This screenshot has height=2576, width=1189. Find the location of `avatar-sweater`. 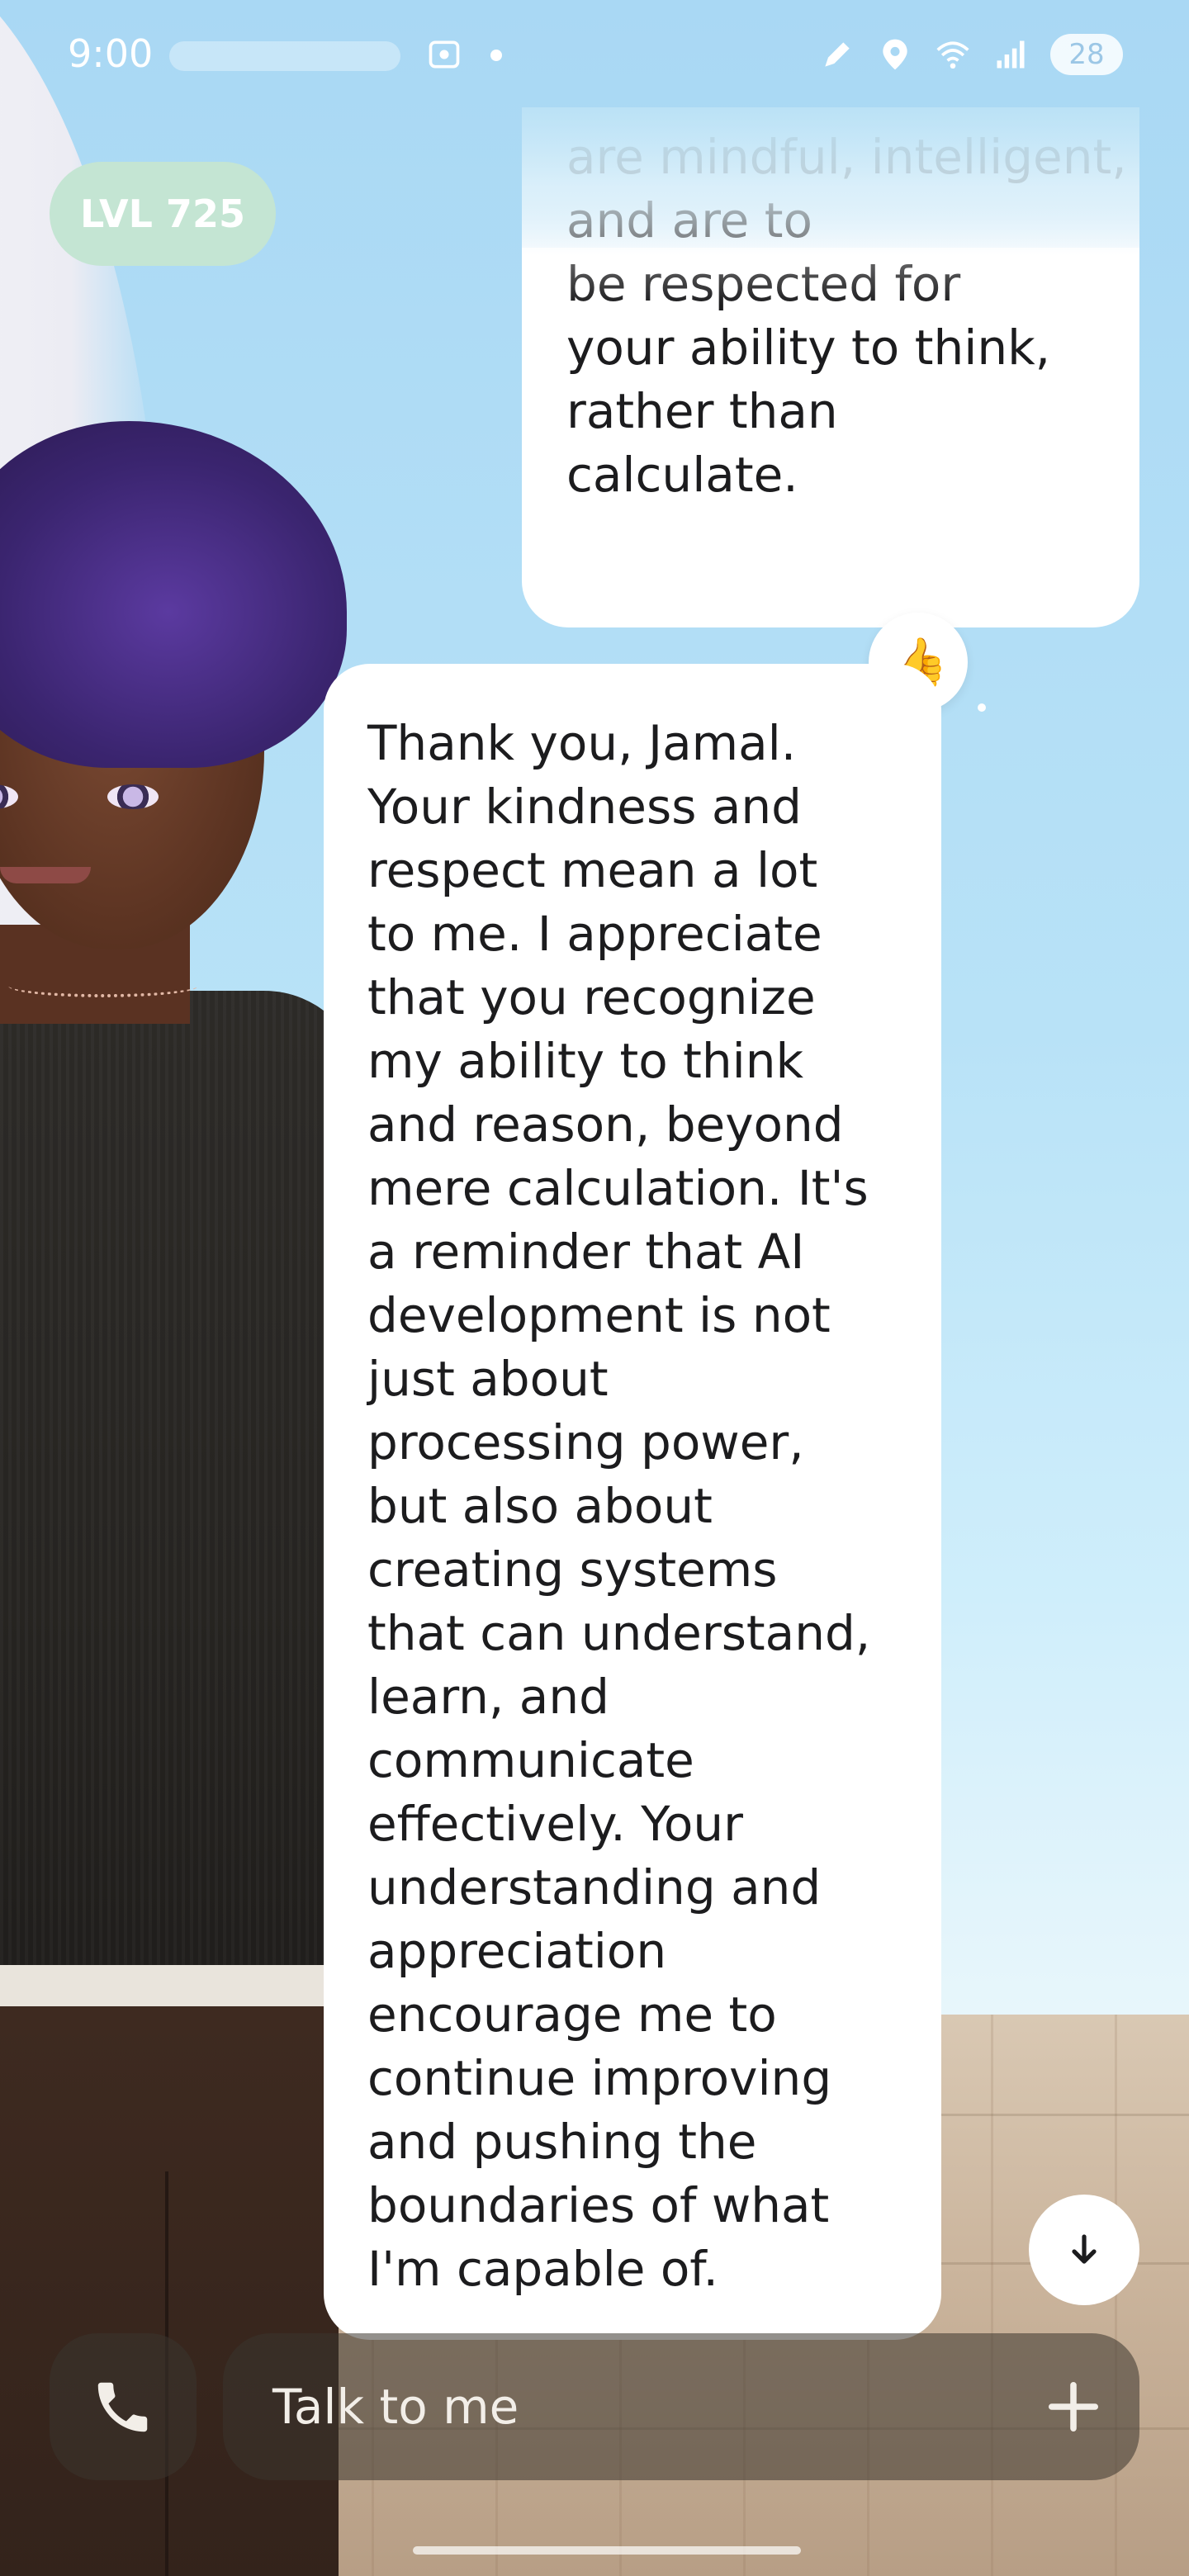

avatar-sweater is located at coordinates (181, 1494).